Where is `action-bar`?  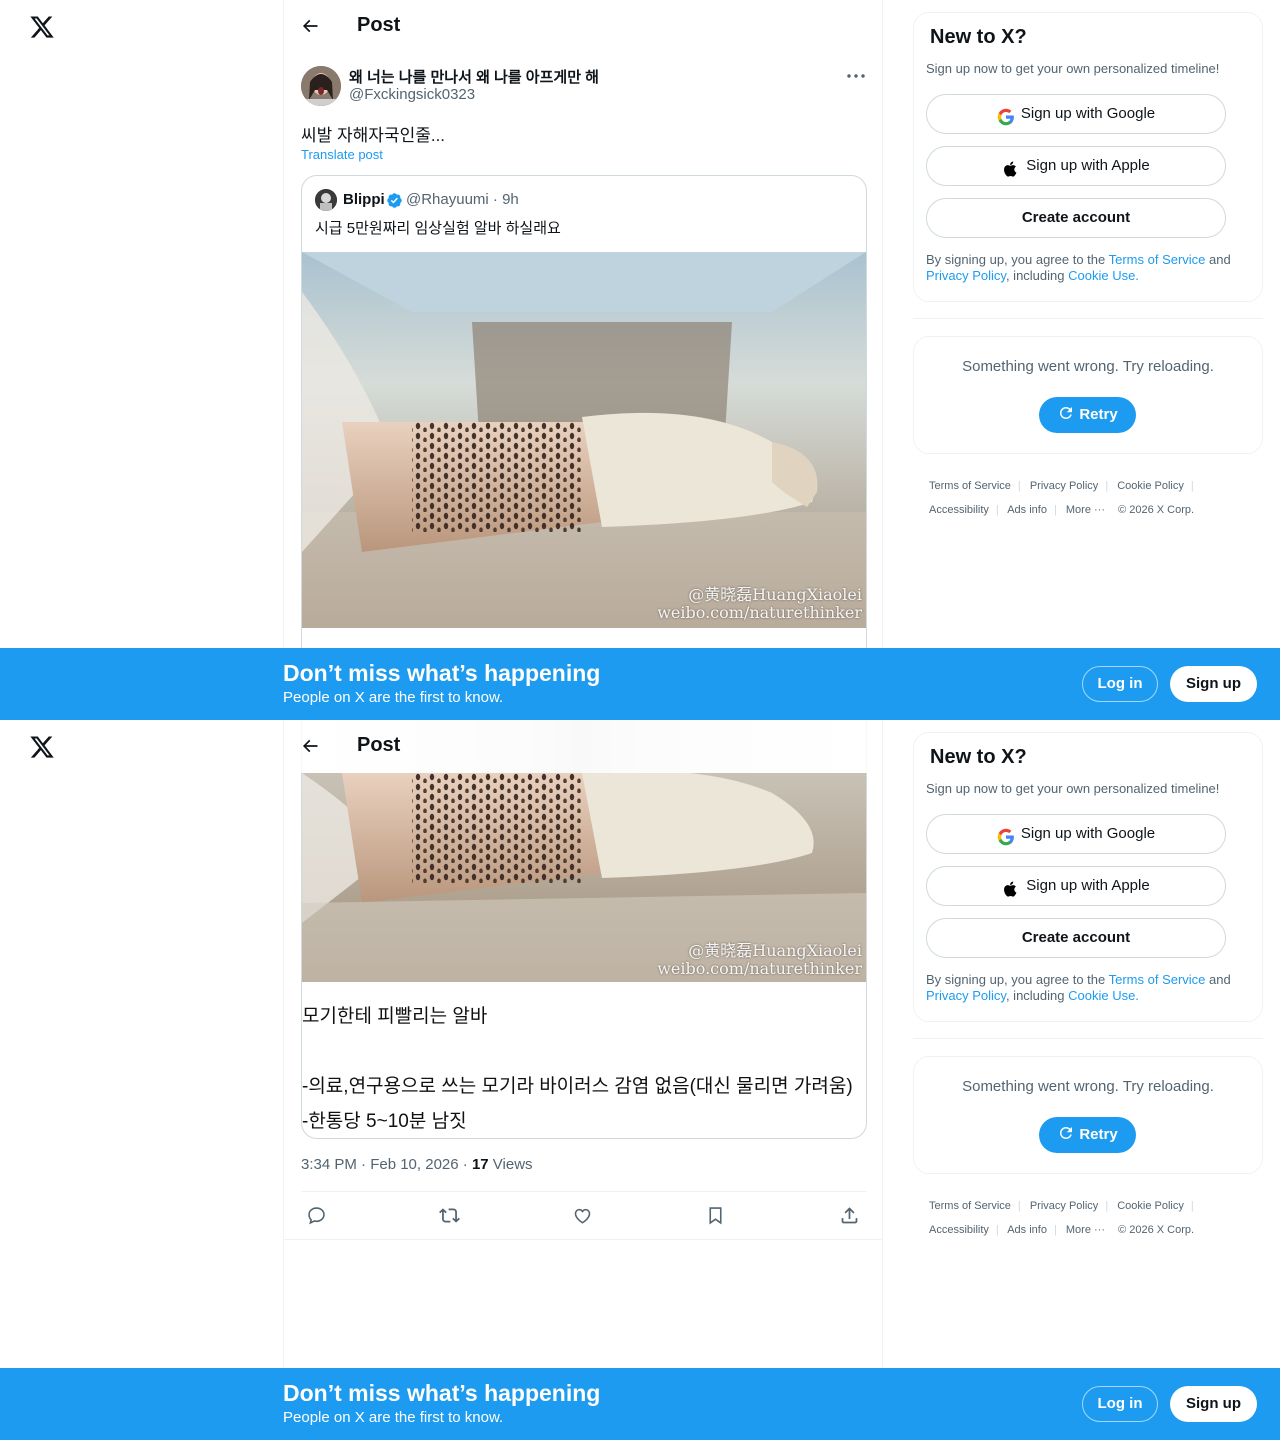 action-bar is located at coordinates (584, 1216).